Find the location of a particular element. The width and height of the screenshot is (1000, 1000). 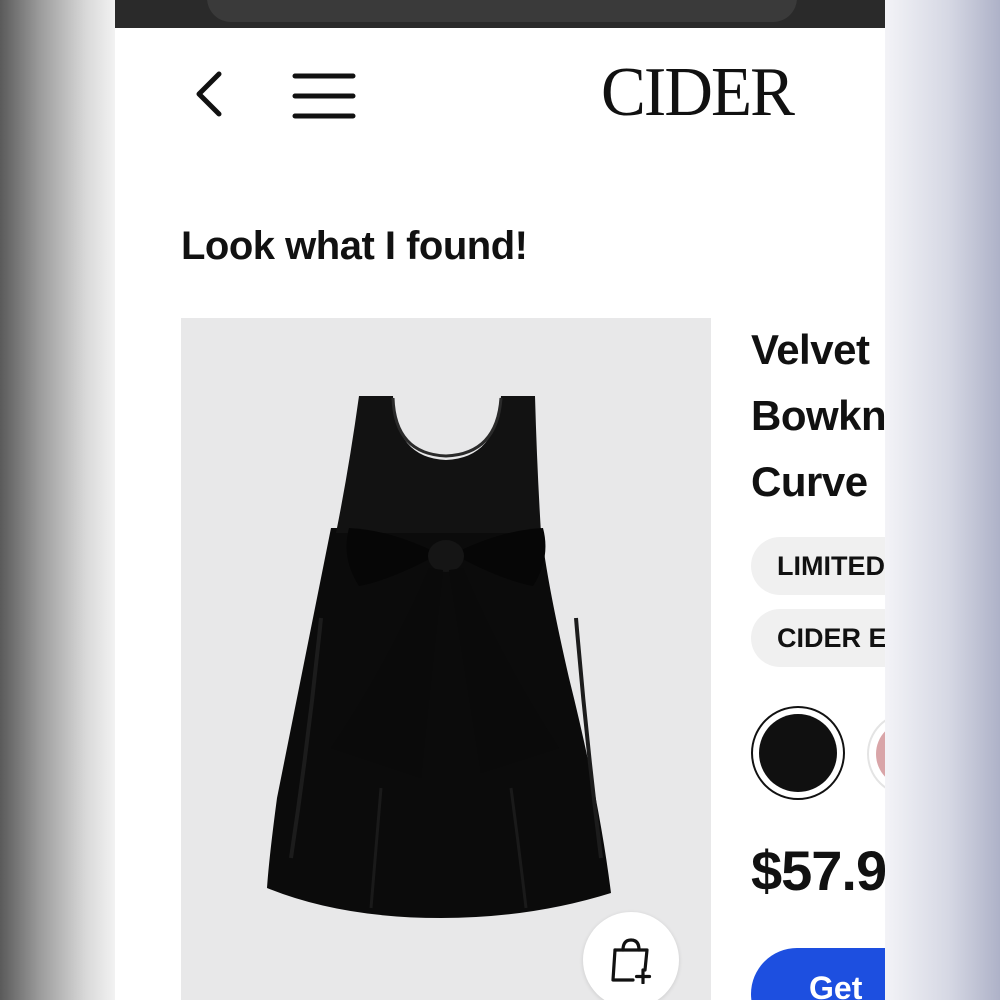

hamburger-menu-icon is located at coordinates (324, 96).